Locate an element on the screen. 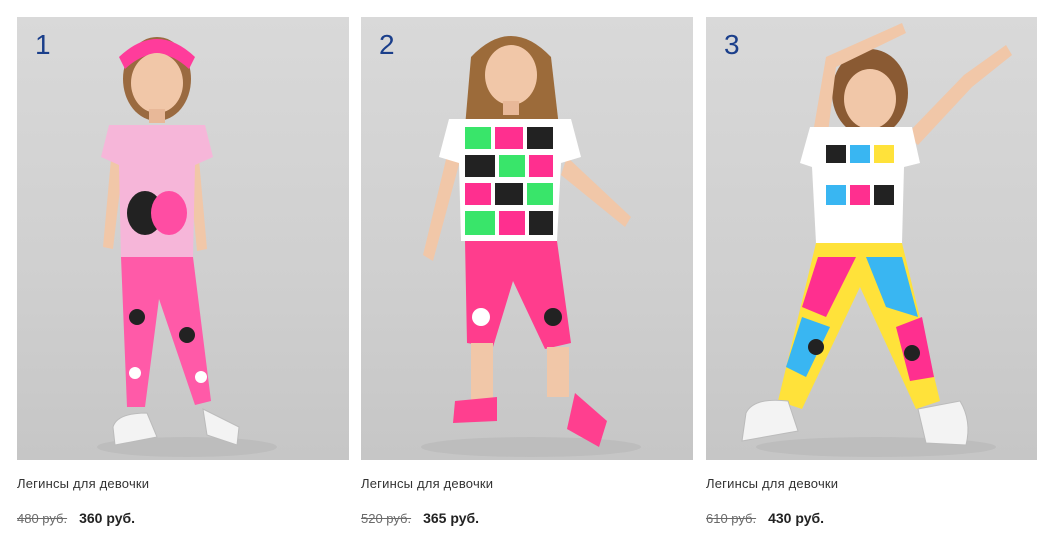 The width and height of the screenshot is (1037, 556). price-row: 480 руб. 360 руб. is located at coordinates (183, 518).